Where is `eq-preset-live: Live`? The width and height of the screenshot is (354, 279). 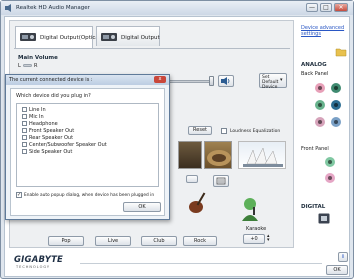
eq-preset-live: Live is located at coordinates (113, 241).